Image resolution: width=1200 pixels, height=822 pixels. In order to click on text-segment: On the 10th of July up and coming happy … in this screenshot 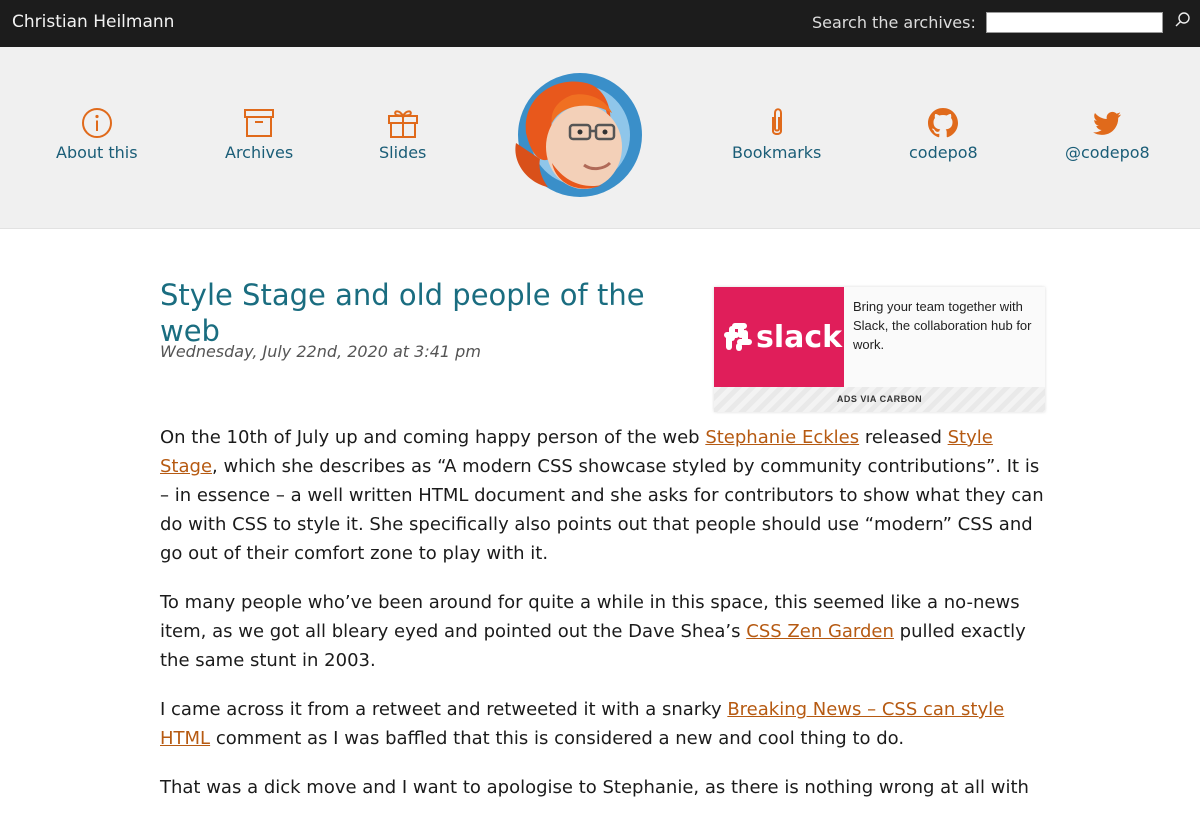, I will do `click(433, 437)`.